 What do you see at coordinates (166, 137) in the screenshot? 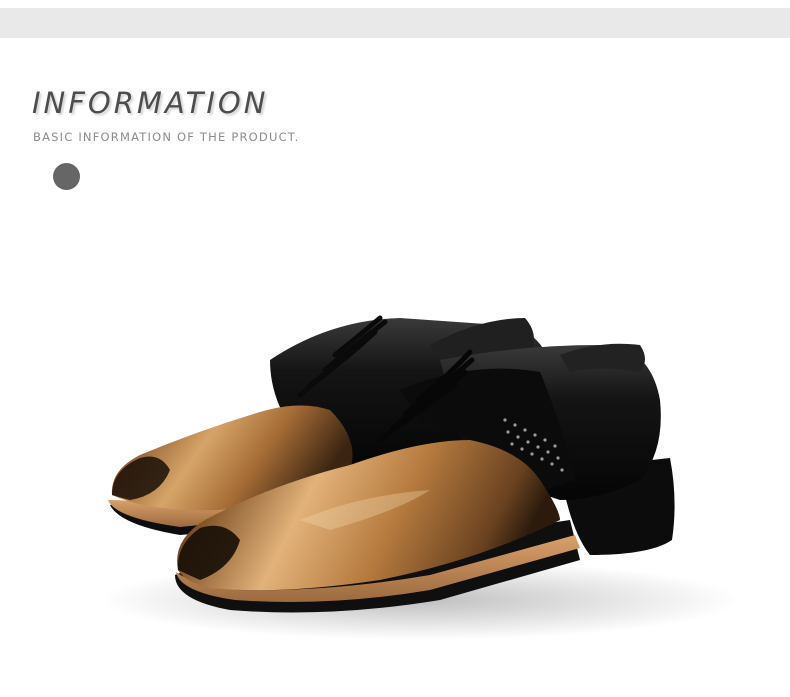
I see `section-subtitle: BASIC INFORMATION OF THE PRODUCT.` at bounding box center [166, 137].